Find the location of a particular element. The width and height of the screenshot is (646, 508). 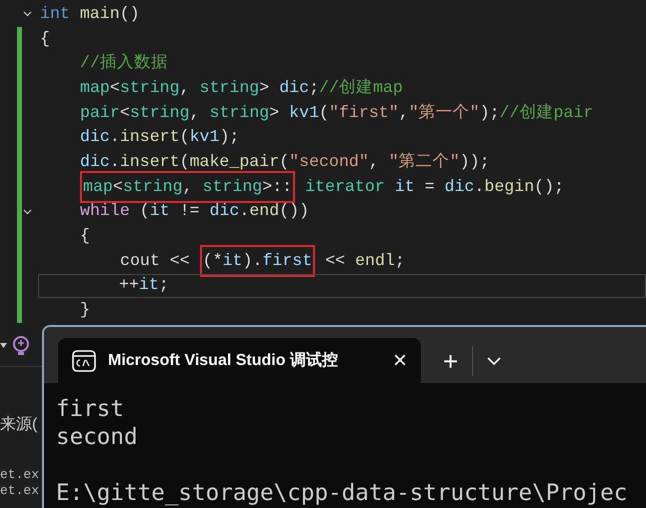

dropdown-chevron-icon is located at coordinates (494, 360).